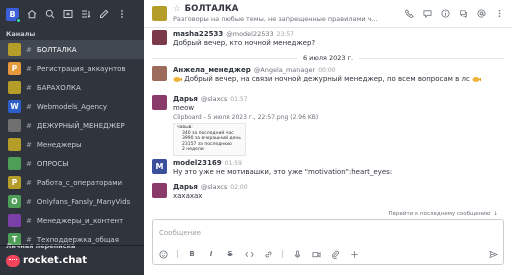 Image resolution: width=512 pixels, height=275 pixels. What do you see at coordinates (316, 254) in the screenshot?
I see `video-icon` at bounding box center [316, 254].